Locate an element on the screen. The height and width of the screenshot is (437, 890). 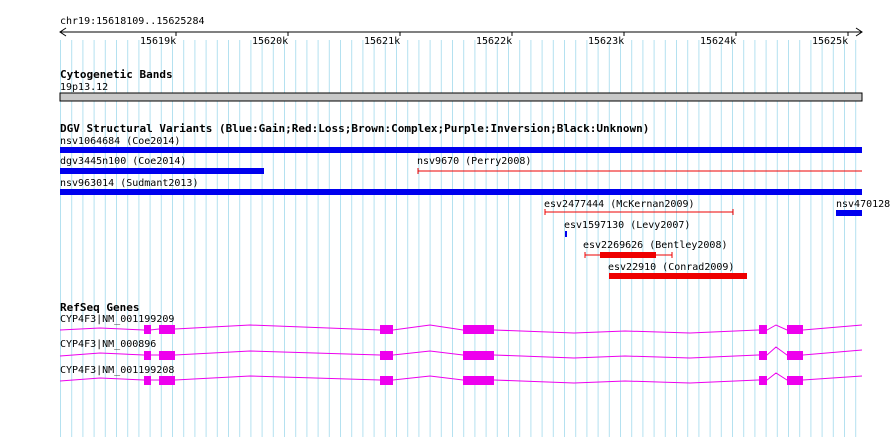
dgv-feature-label: dgv3445n100 (Coe2014) is located at coordinates (123, 161).